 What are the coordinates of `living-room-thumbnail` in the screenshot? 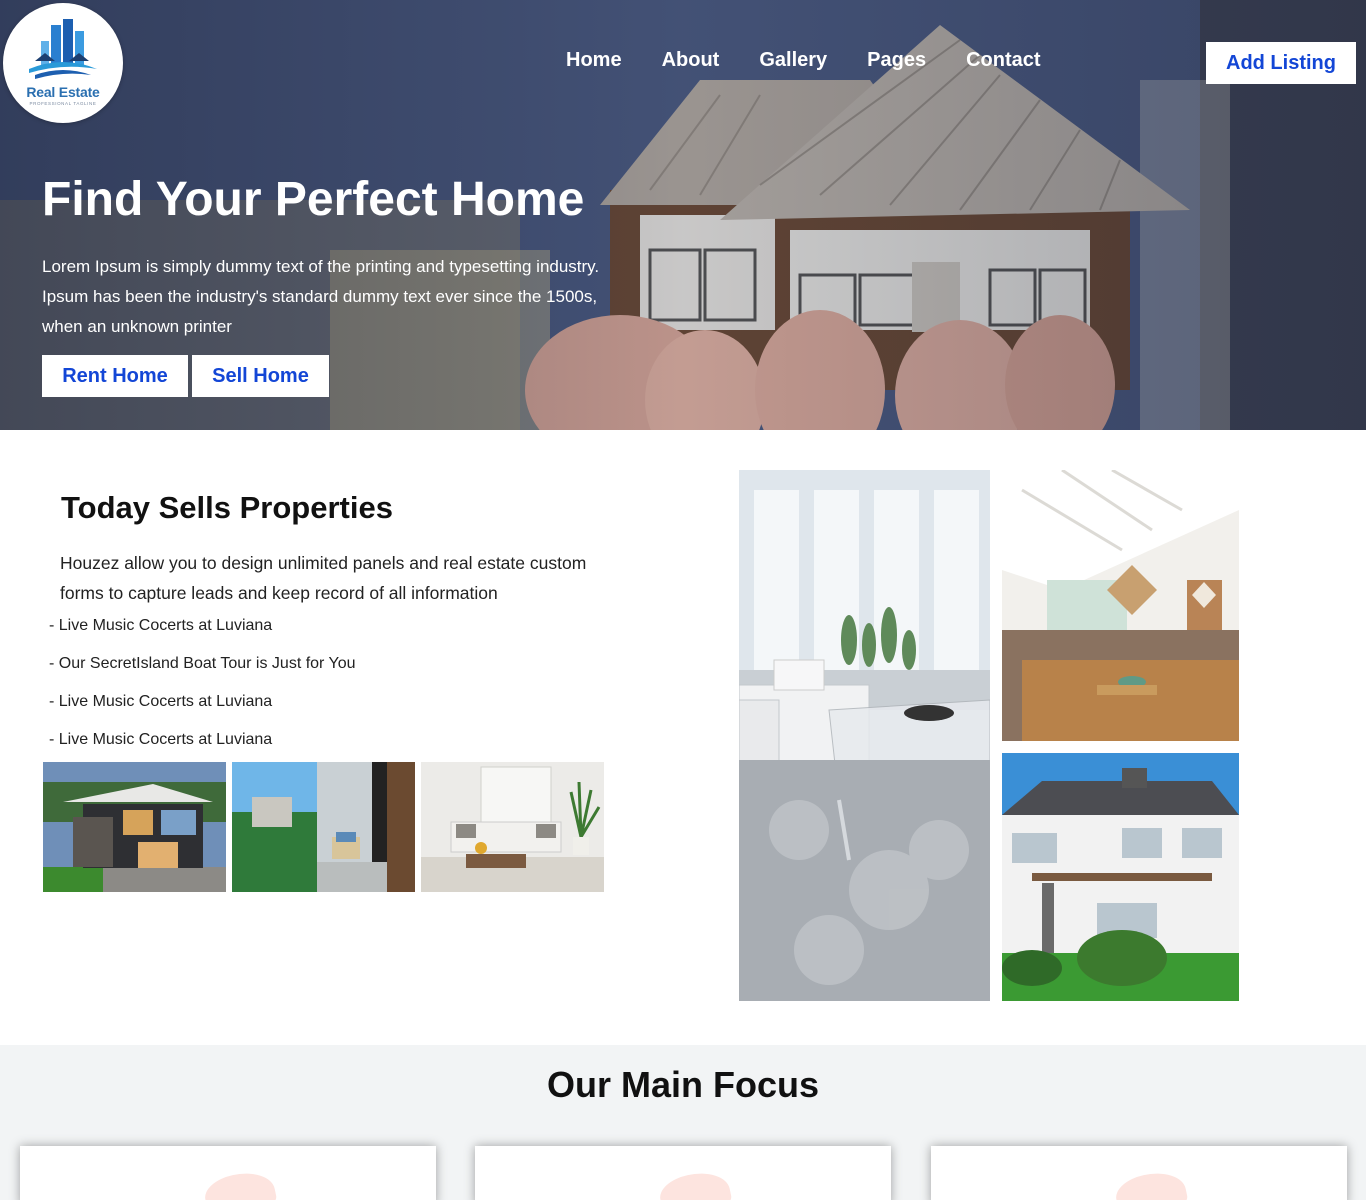 It's located at (512, 827).